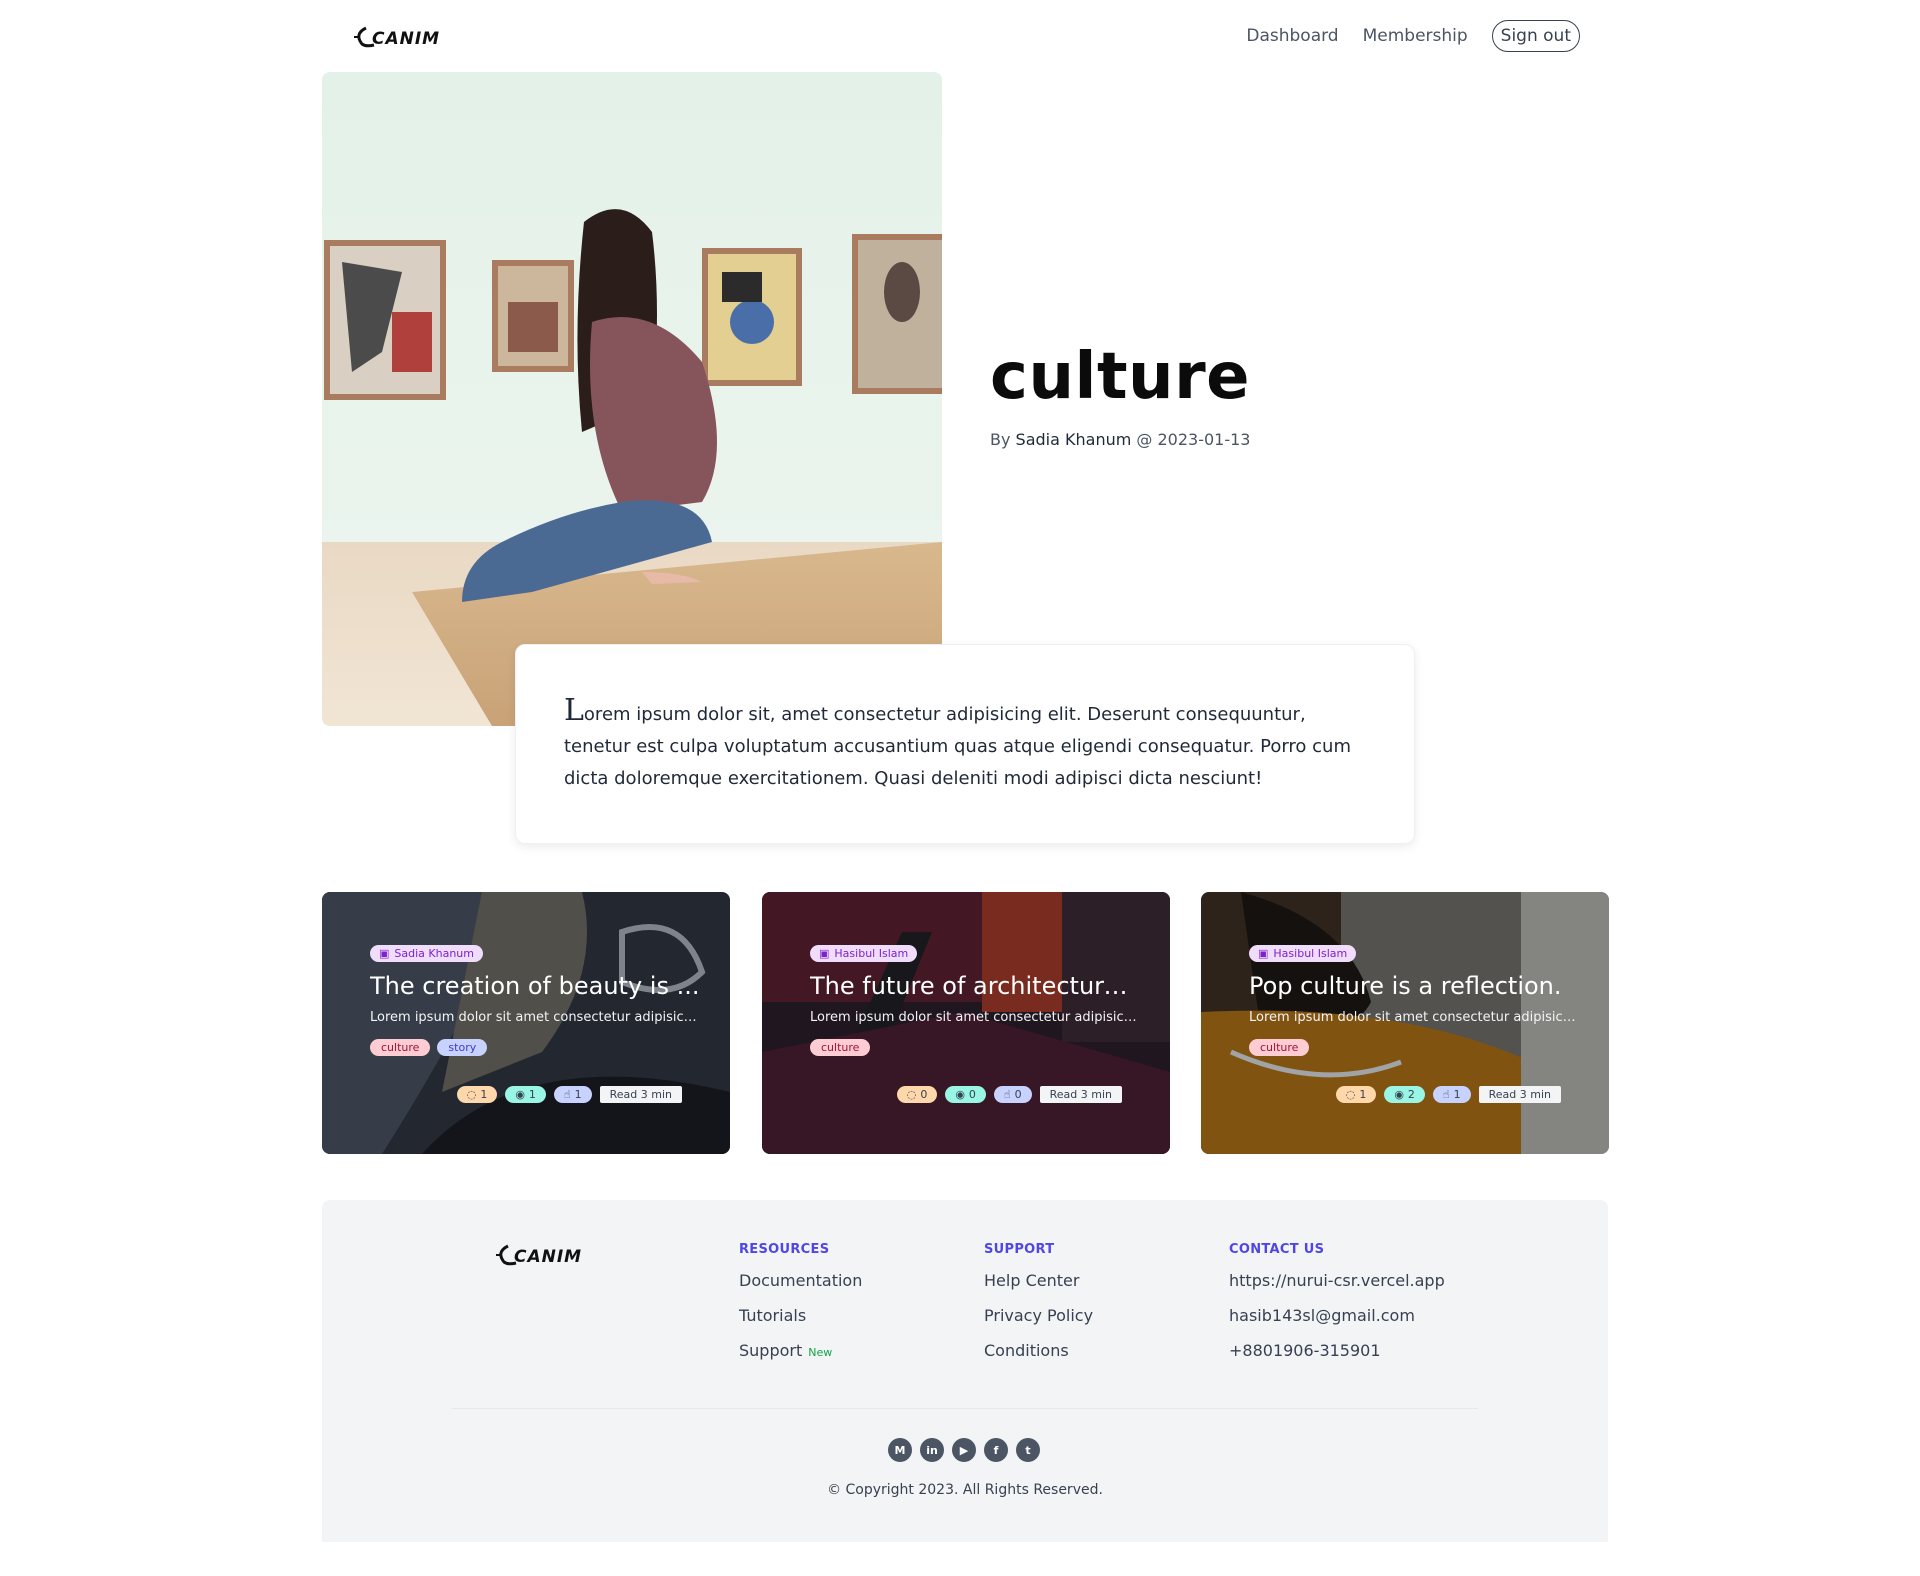 This screenshot has width=1920, height=1576. What do you see at coordinates (1012, 1094) in the screenshot?
I see `likes-stat: ☝ 0` at bounding box center [1012, 1094].